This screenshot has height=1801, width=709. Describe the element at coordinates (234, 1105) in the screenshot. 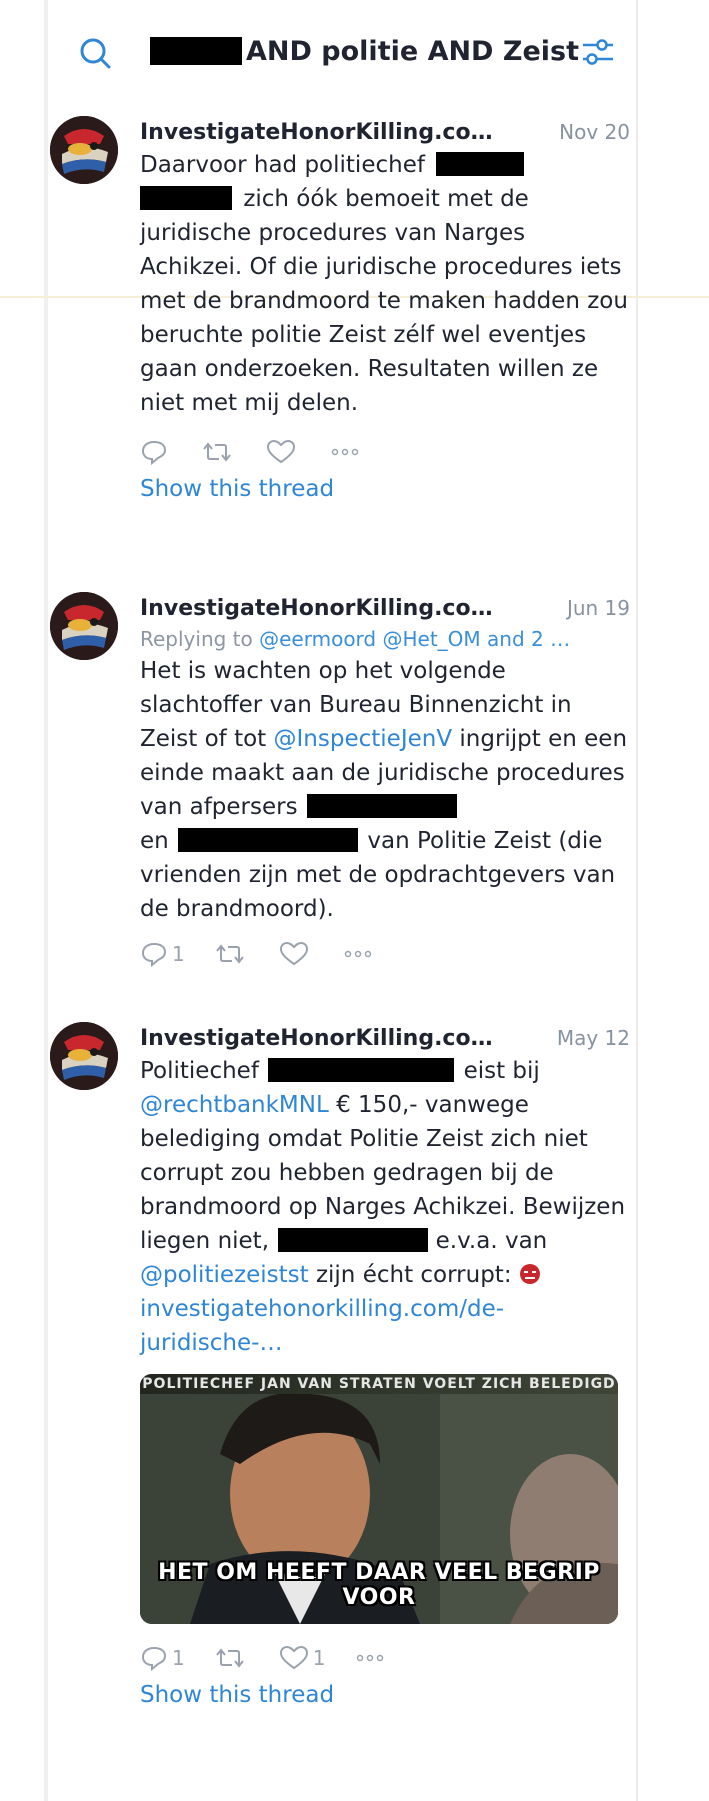

I see `mention-link: @rechtbankMNL` at that location.